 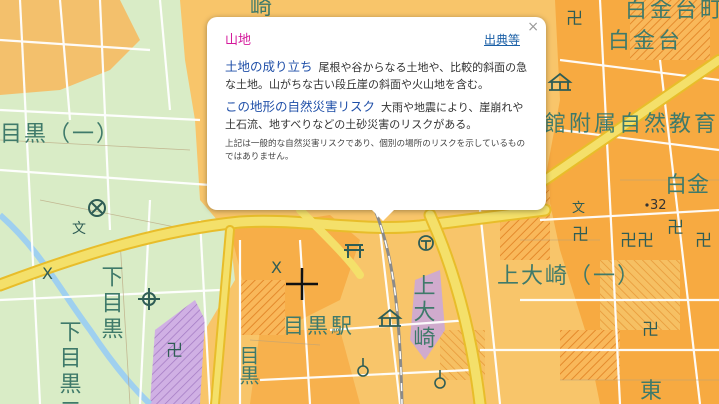 I want to click on label-shimomeguro-1: 下目黒, so click(x=110, y=304).